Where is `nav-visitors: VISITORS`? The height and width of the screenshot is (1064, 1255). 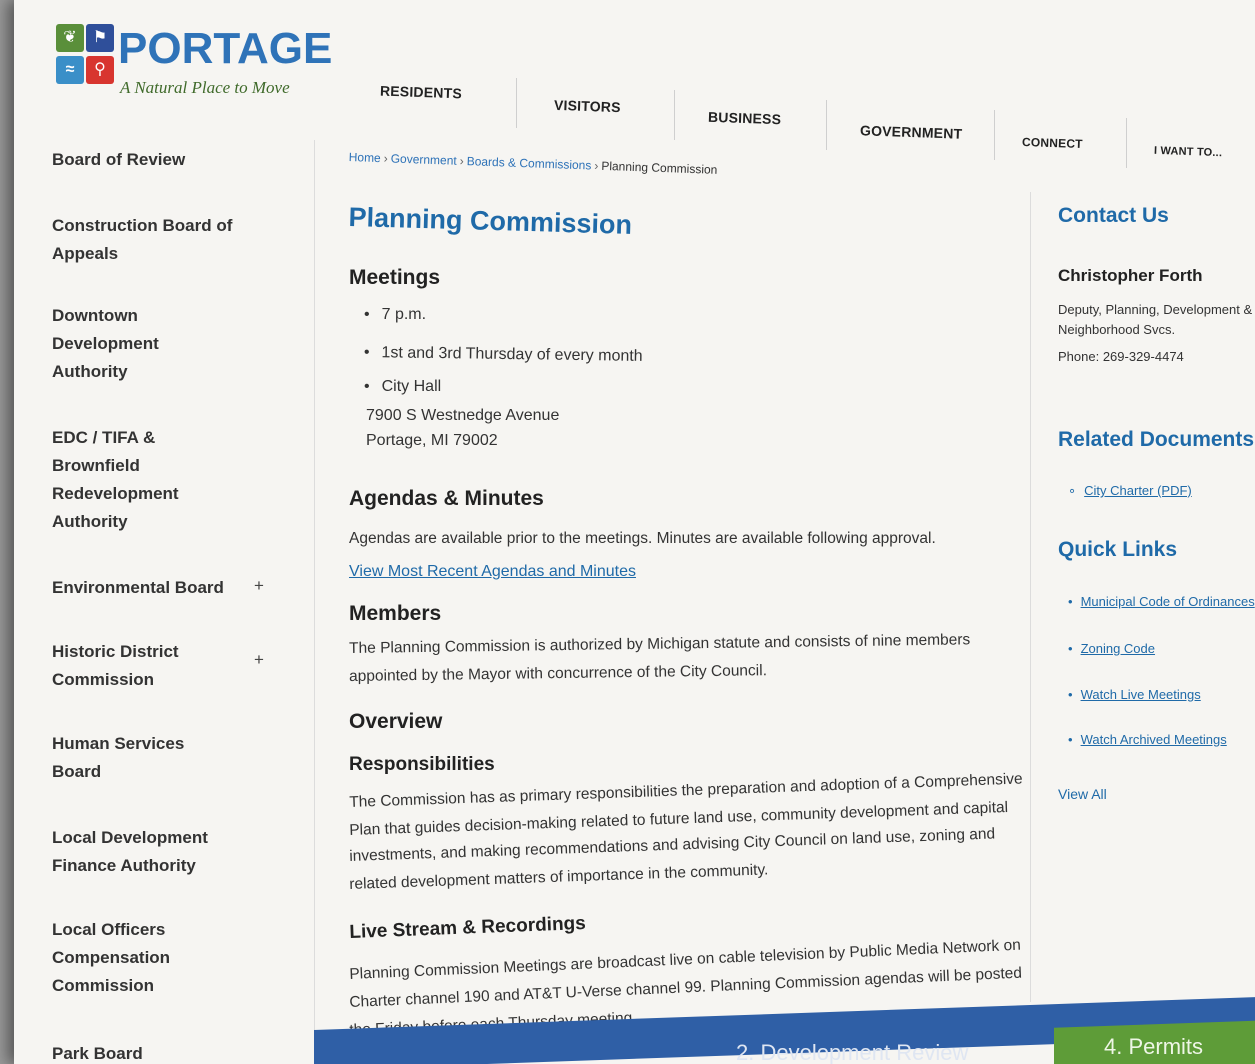
nav-visitors: VISITORS is located at coordinates (587, 106).